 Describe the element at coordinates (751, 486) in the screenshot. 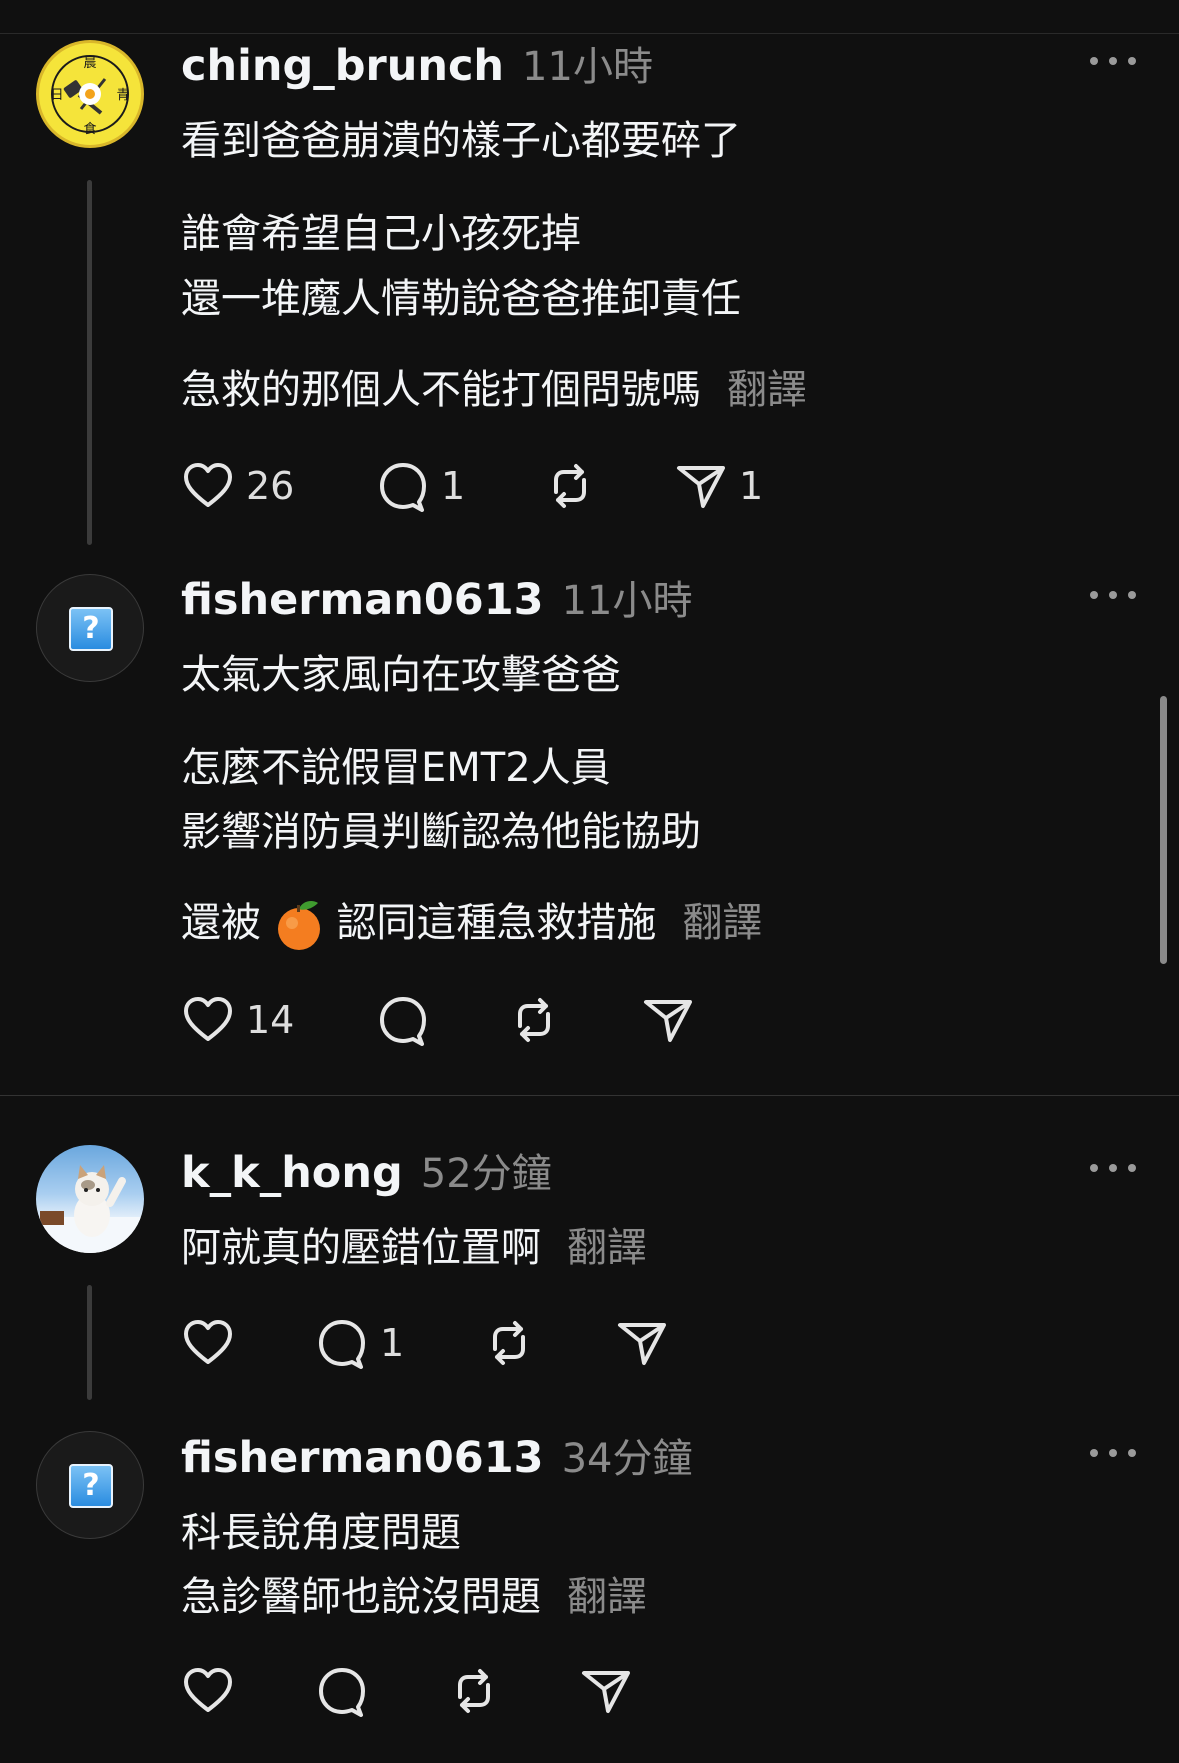

I see `share-count: 1` at that location.